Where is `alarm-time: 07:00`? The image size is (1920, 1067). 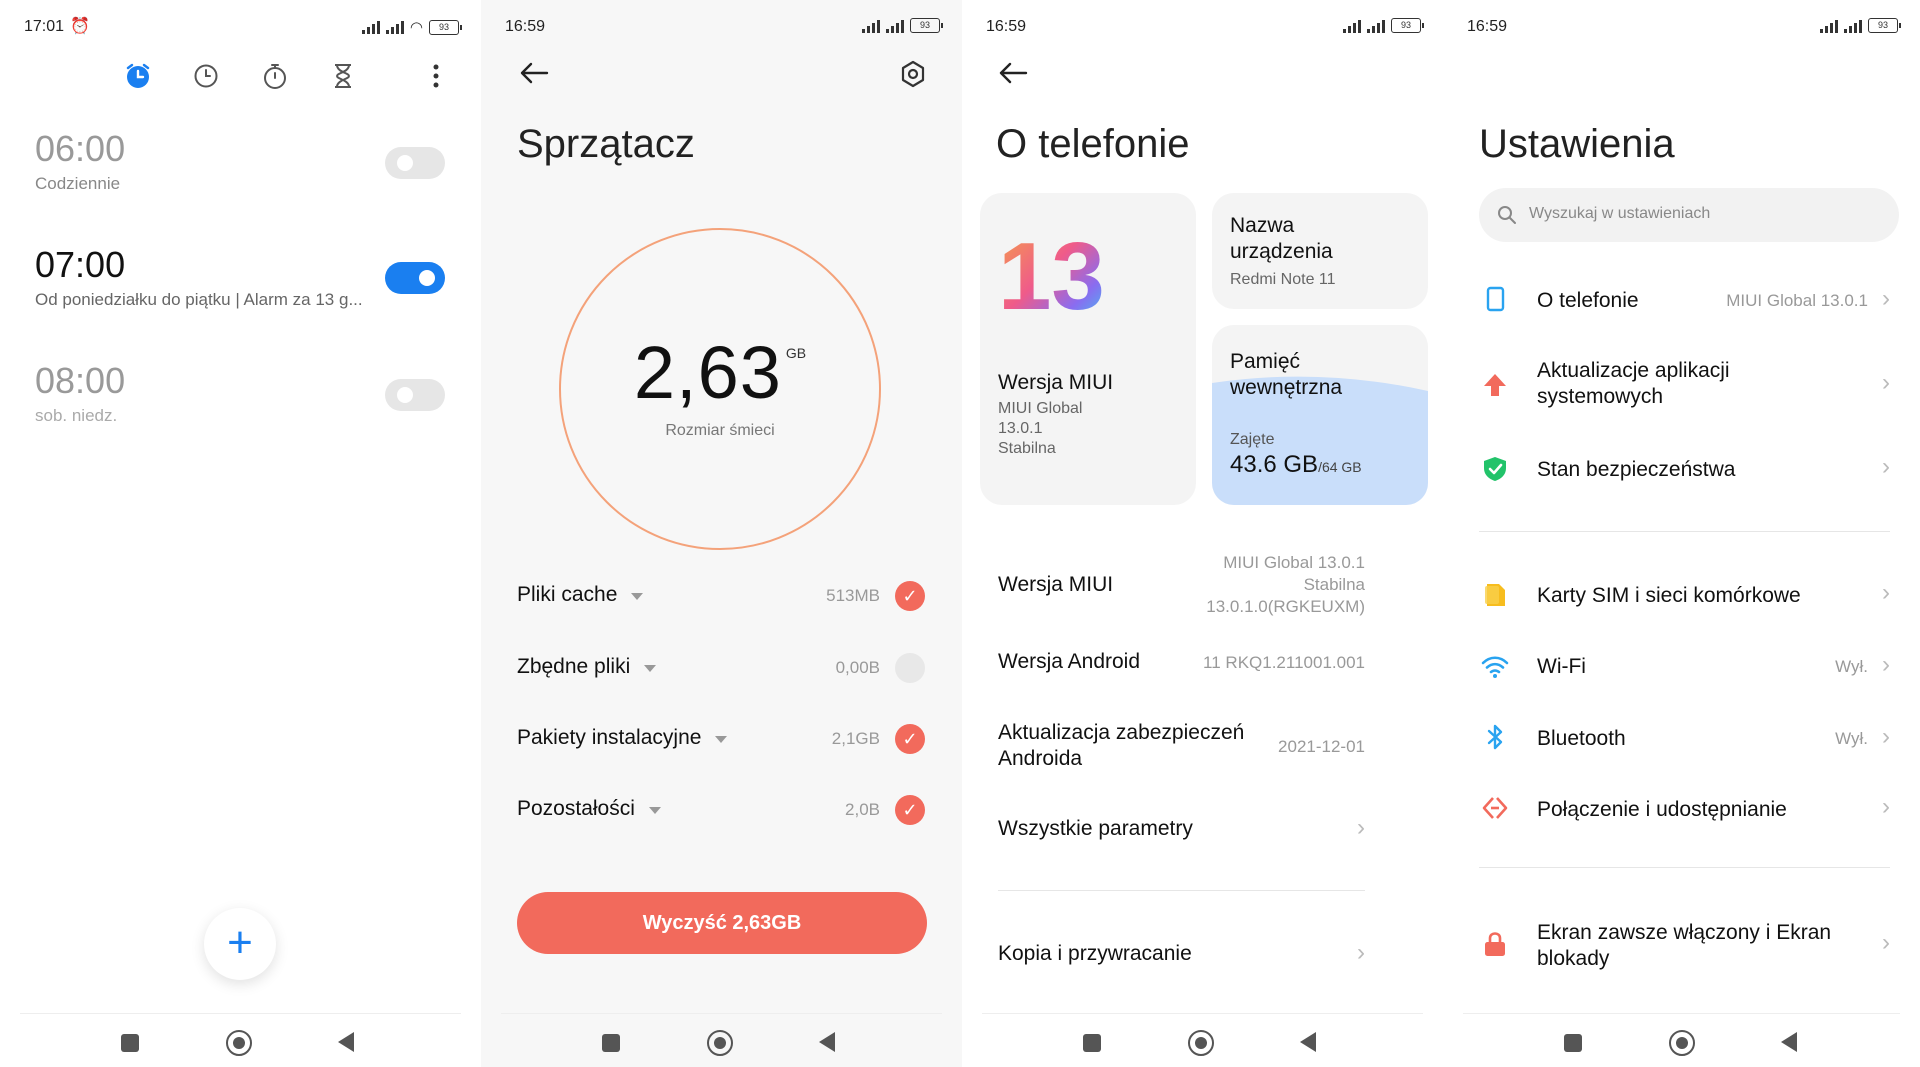 alarm-time: 07:00 is located at coordinates (80, 264).